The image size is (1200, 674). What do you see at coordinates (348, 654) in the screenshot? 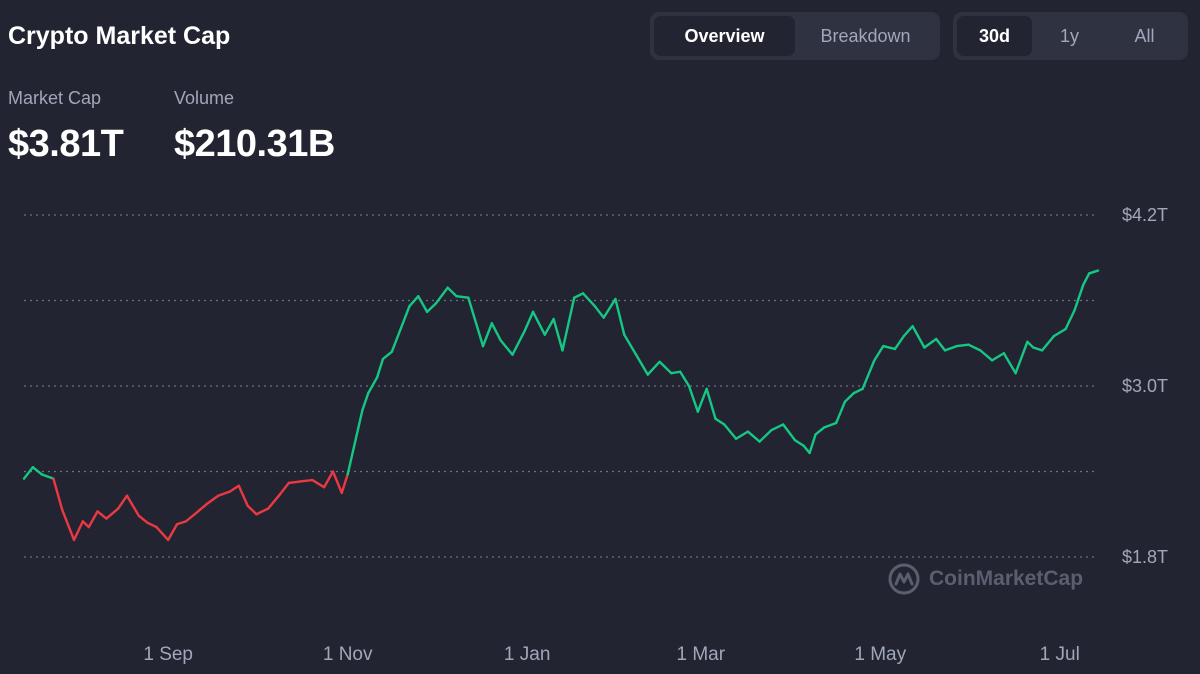
I see `x-tick-label: 1 Nov` at bounding box center [348, 654].